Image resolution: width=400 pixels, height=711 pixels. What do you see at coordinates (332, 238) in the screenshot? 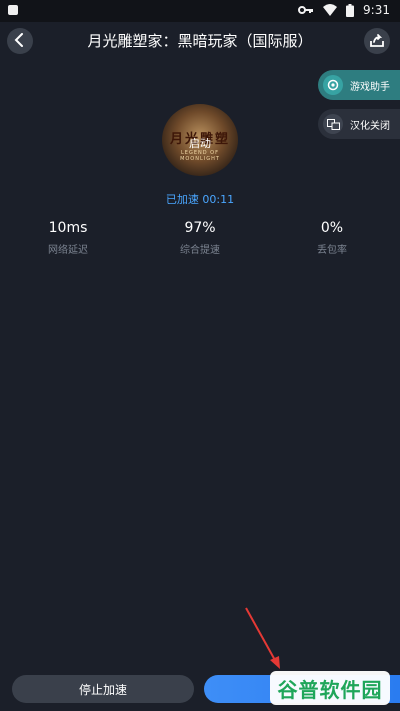
I see `packet-loss-stat: 0% 丢包率` at bounding box center [332, 238].